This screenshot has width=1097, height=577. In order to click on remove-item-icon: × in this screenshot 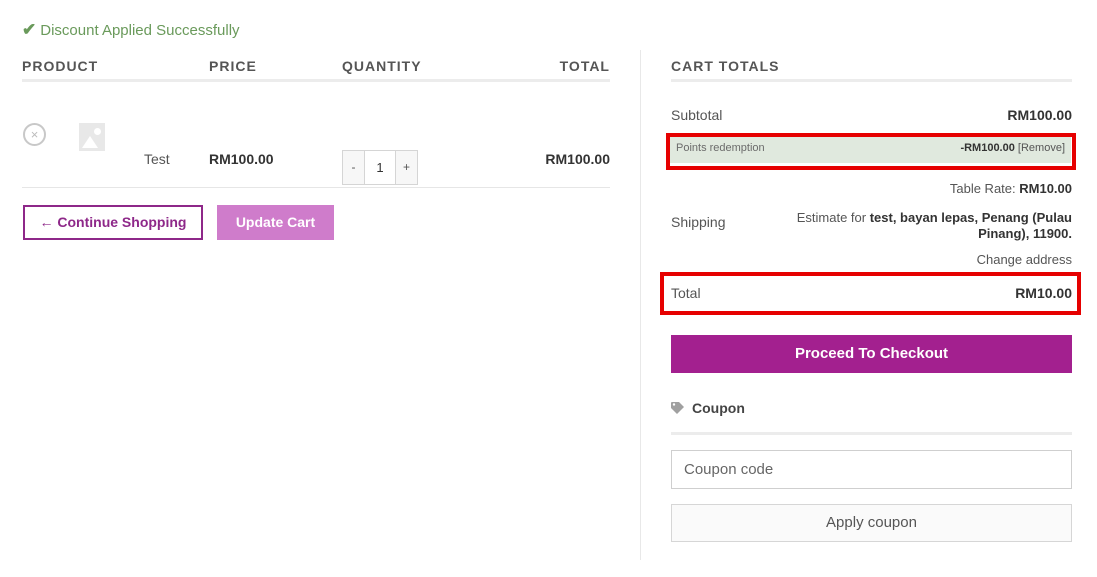, I will do `click(34, 134)`.